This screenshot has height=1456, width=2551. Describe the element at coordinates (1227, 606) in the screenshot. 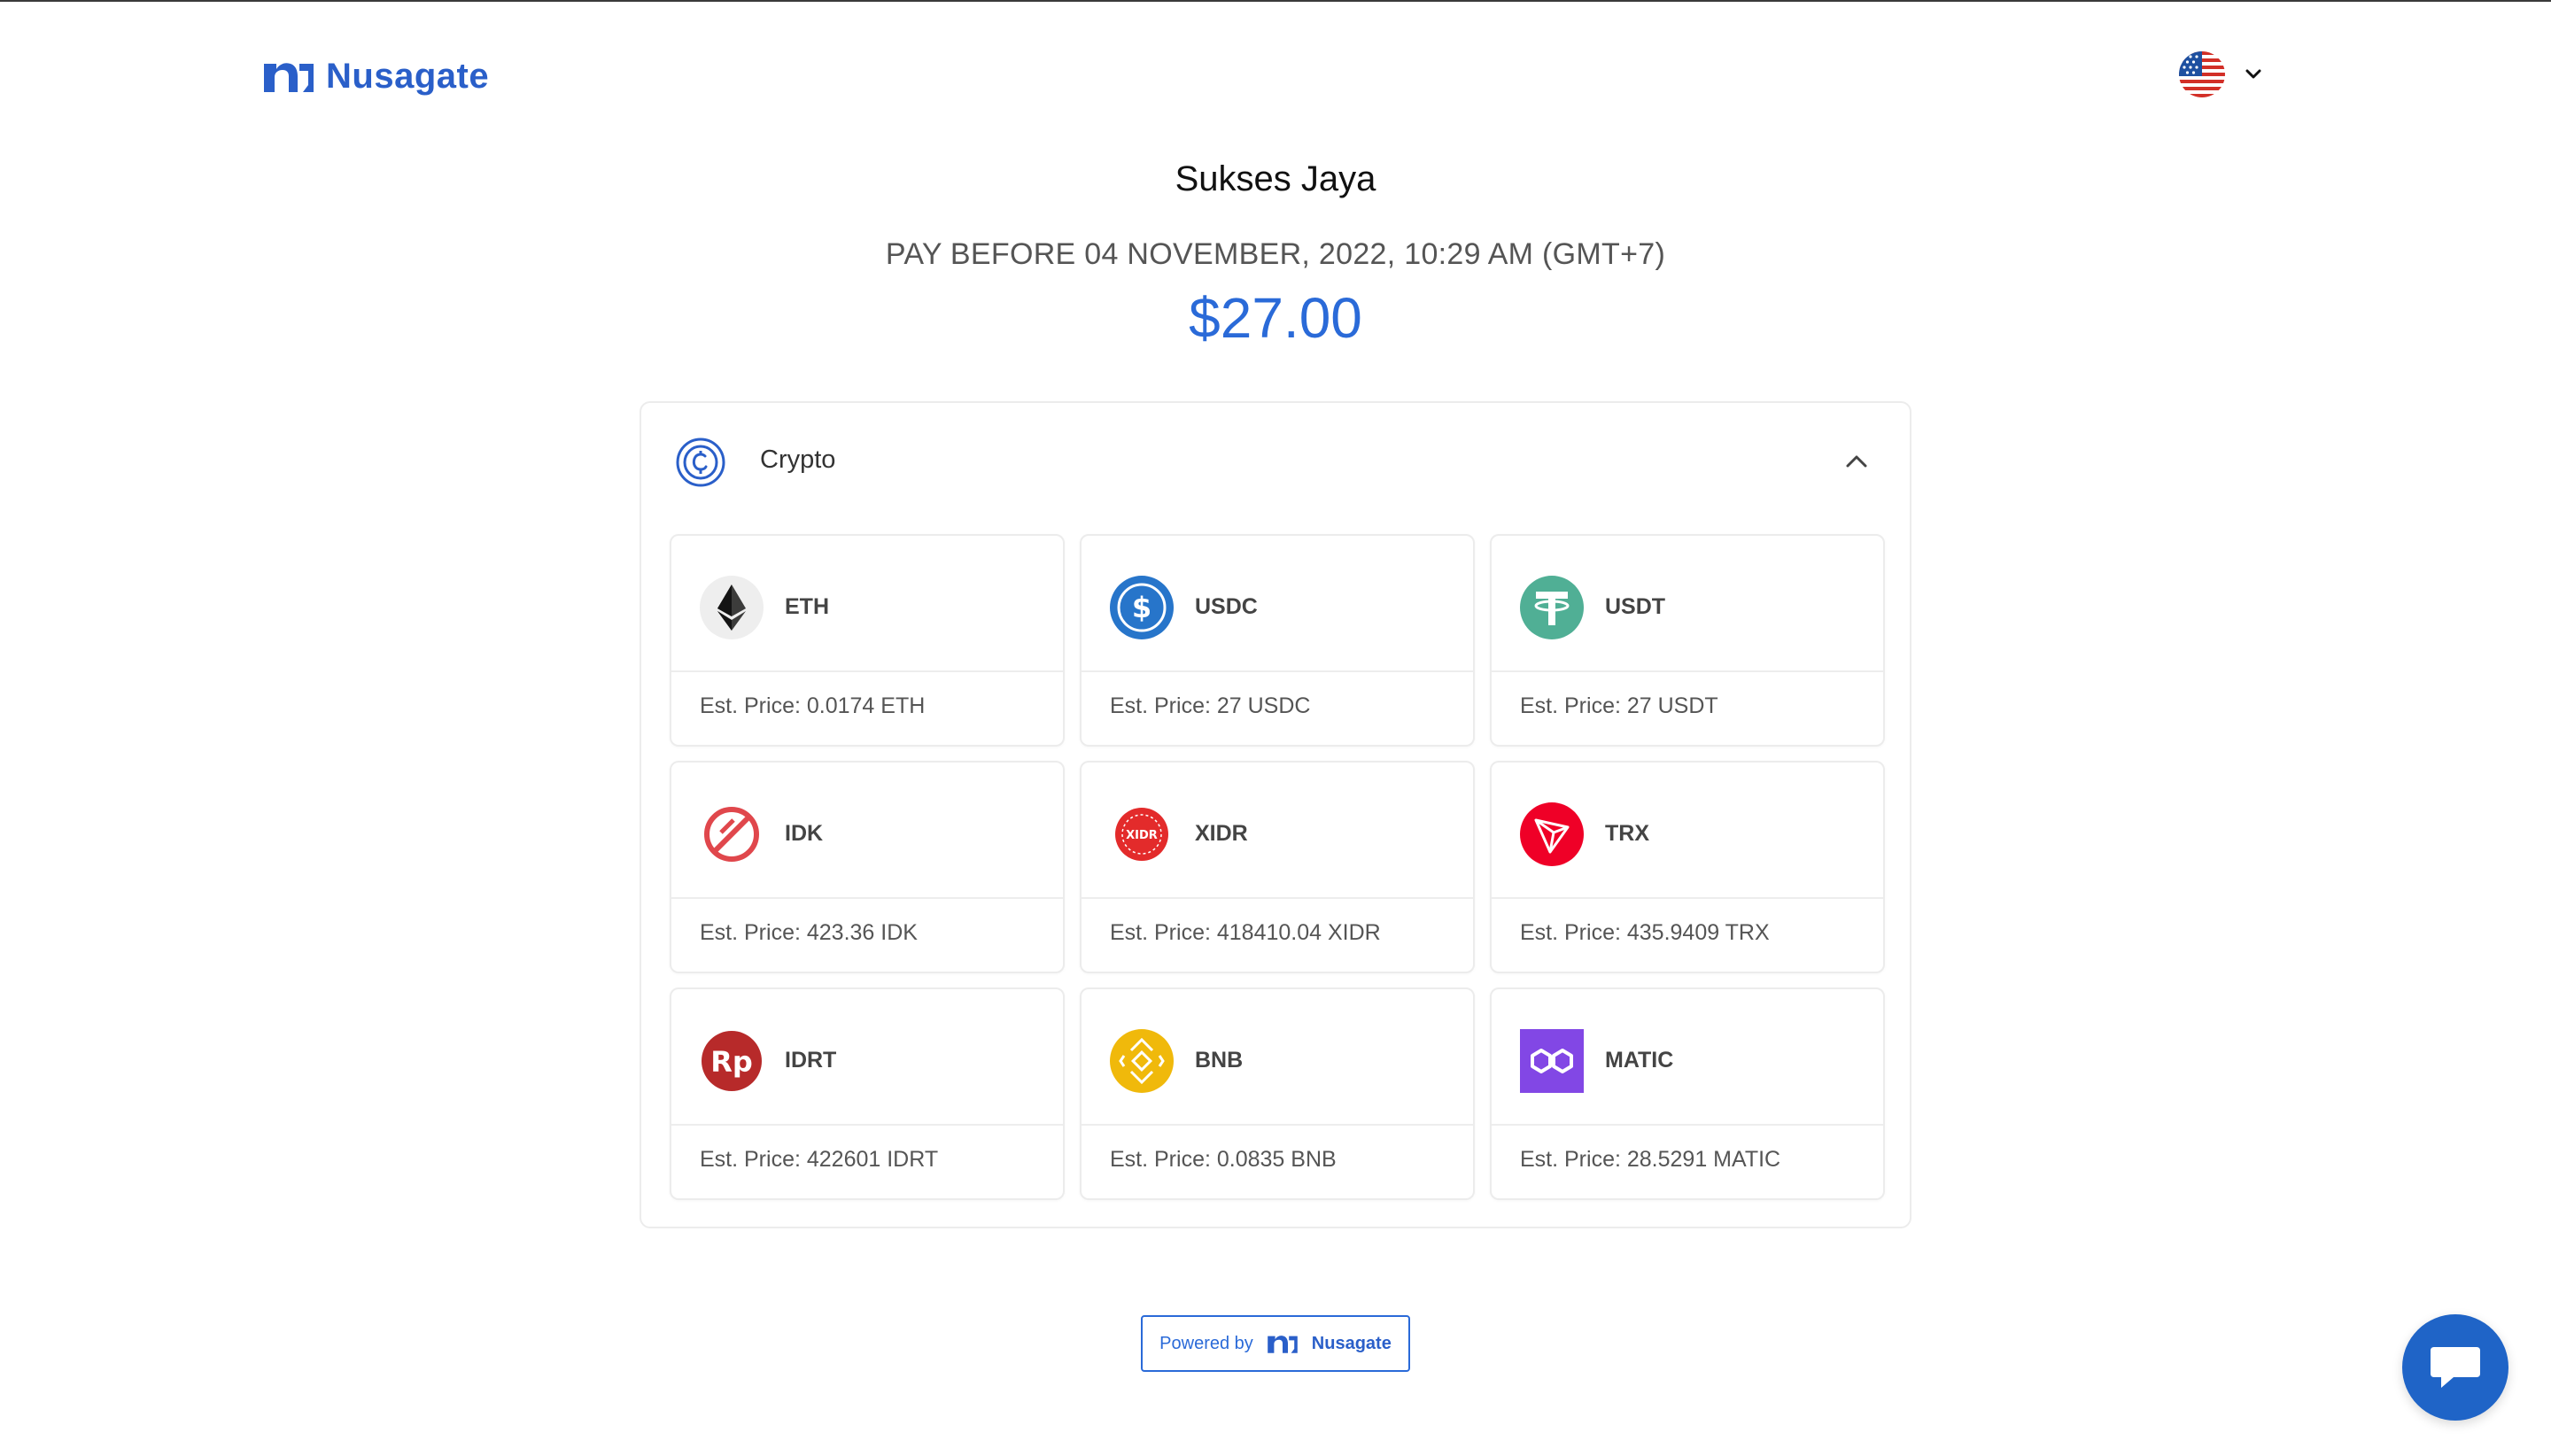

I see `coin-ticker: USDC` at that location.